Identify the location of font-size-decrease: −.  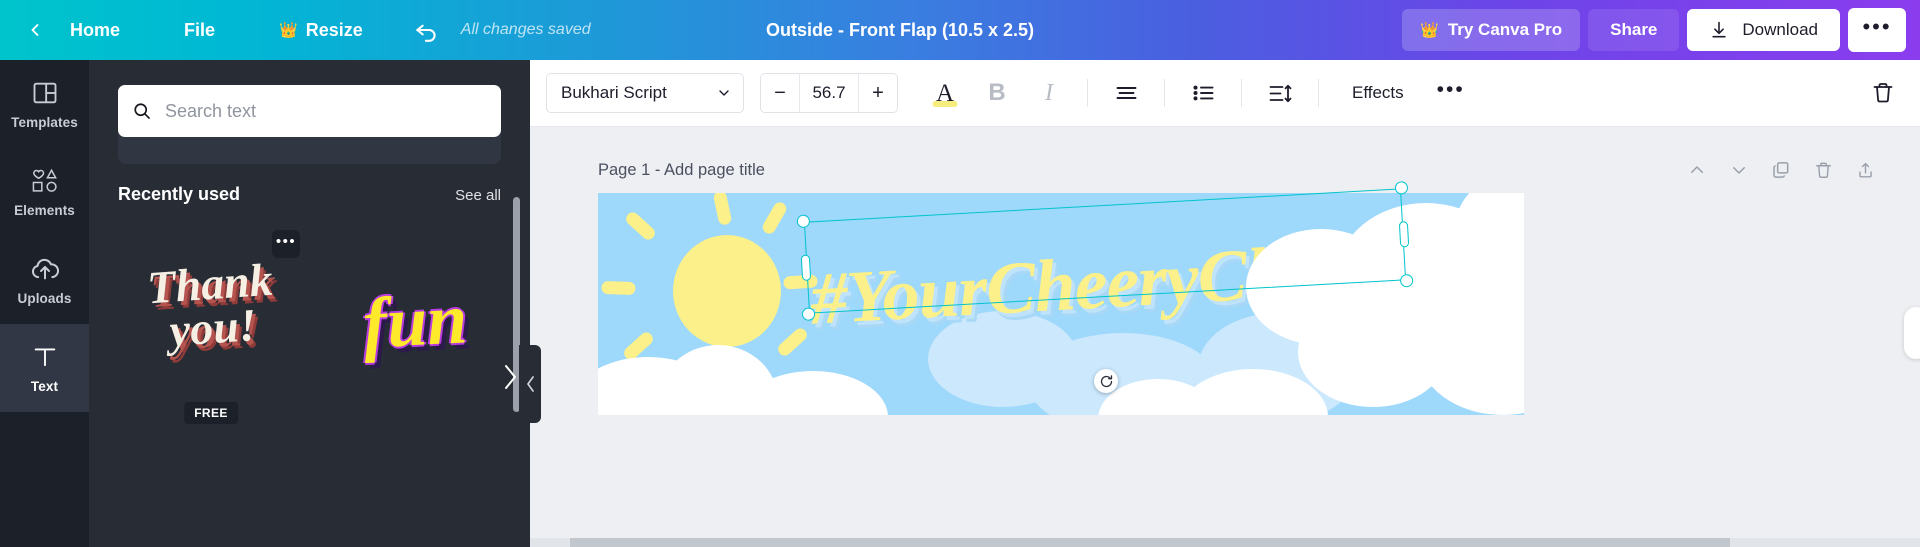
(780, 93).